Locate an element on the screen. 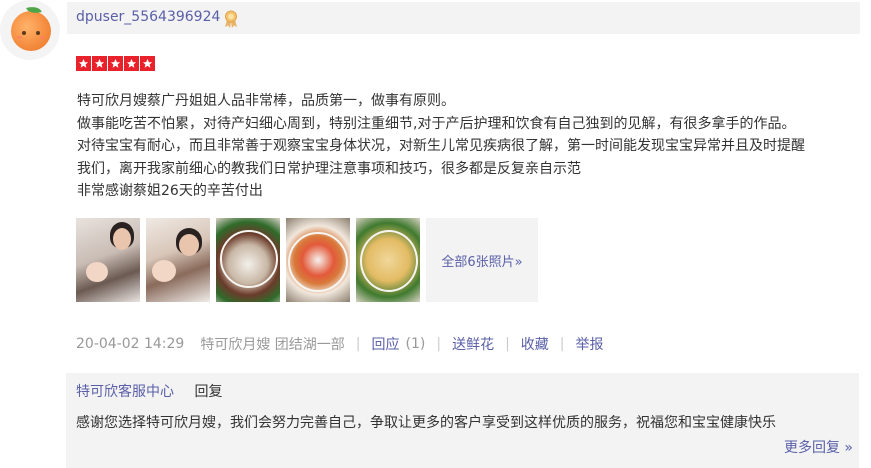  photo-dish-fried is located at coordinates (388, 260).